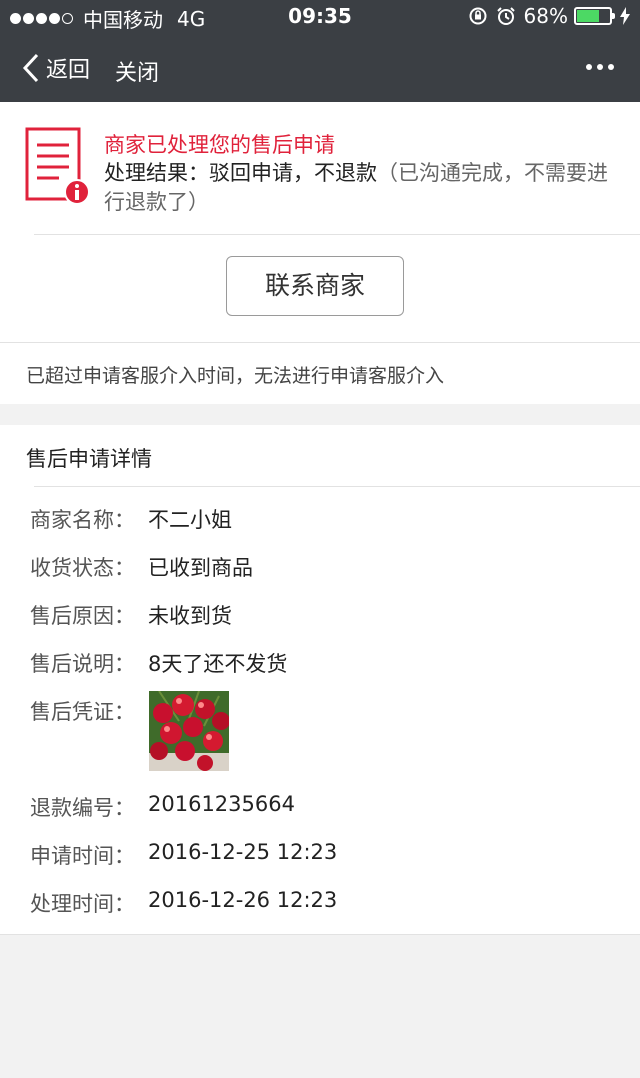 The image size is (640, 1078). What do you see at coordinates (200, 568) in the screenshot?
I see `detail-value: 已收到商品` at bounding box center [200, 568].